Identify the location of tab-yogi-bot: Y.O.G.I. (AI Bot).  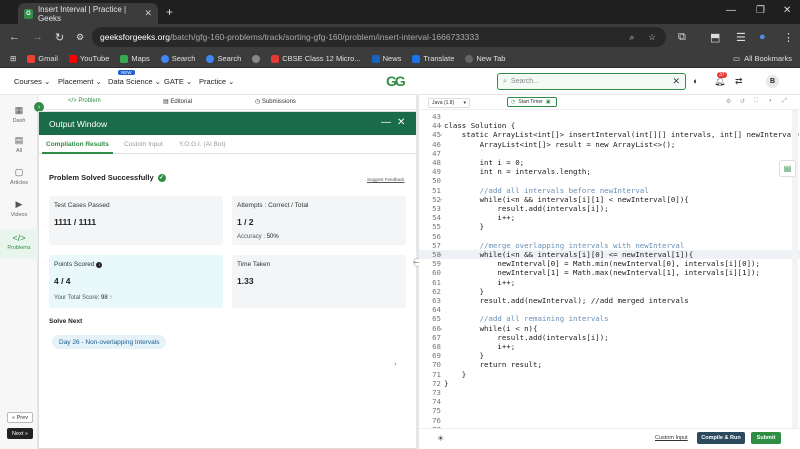
(202, 144).